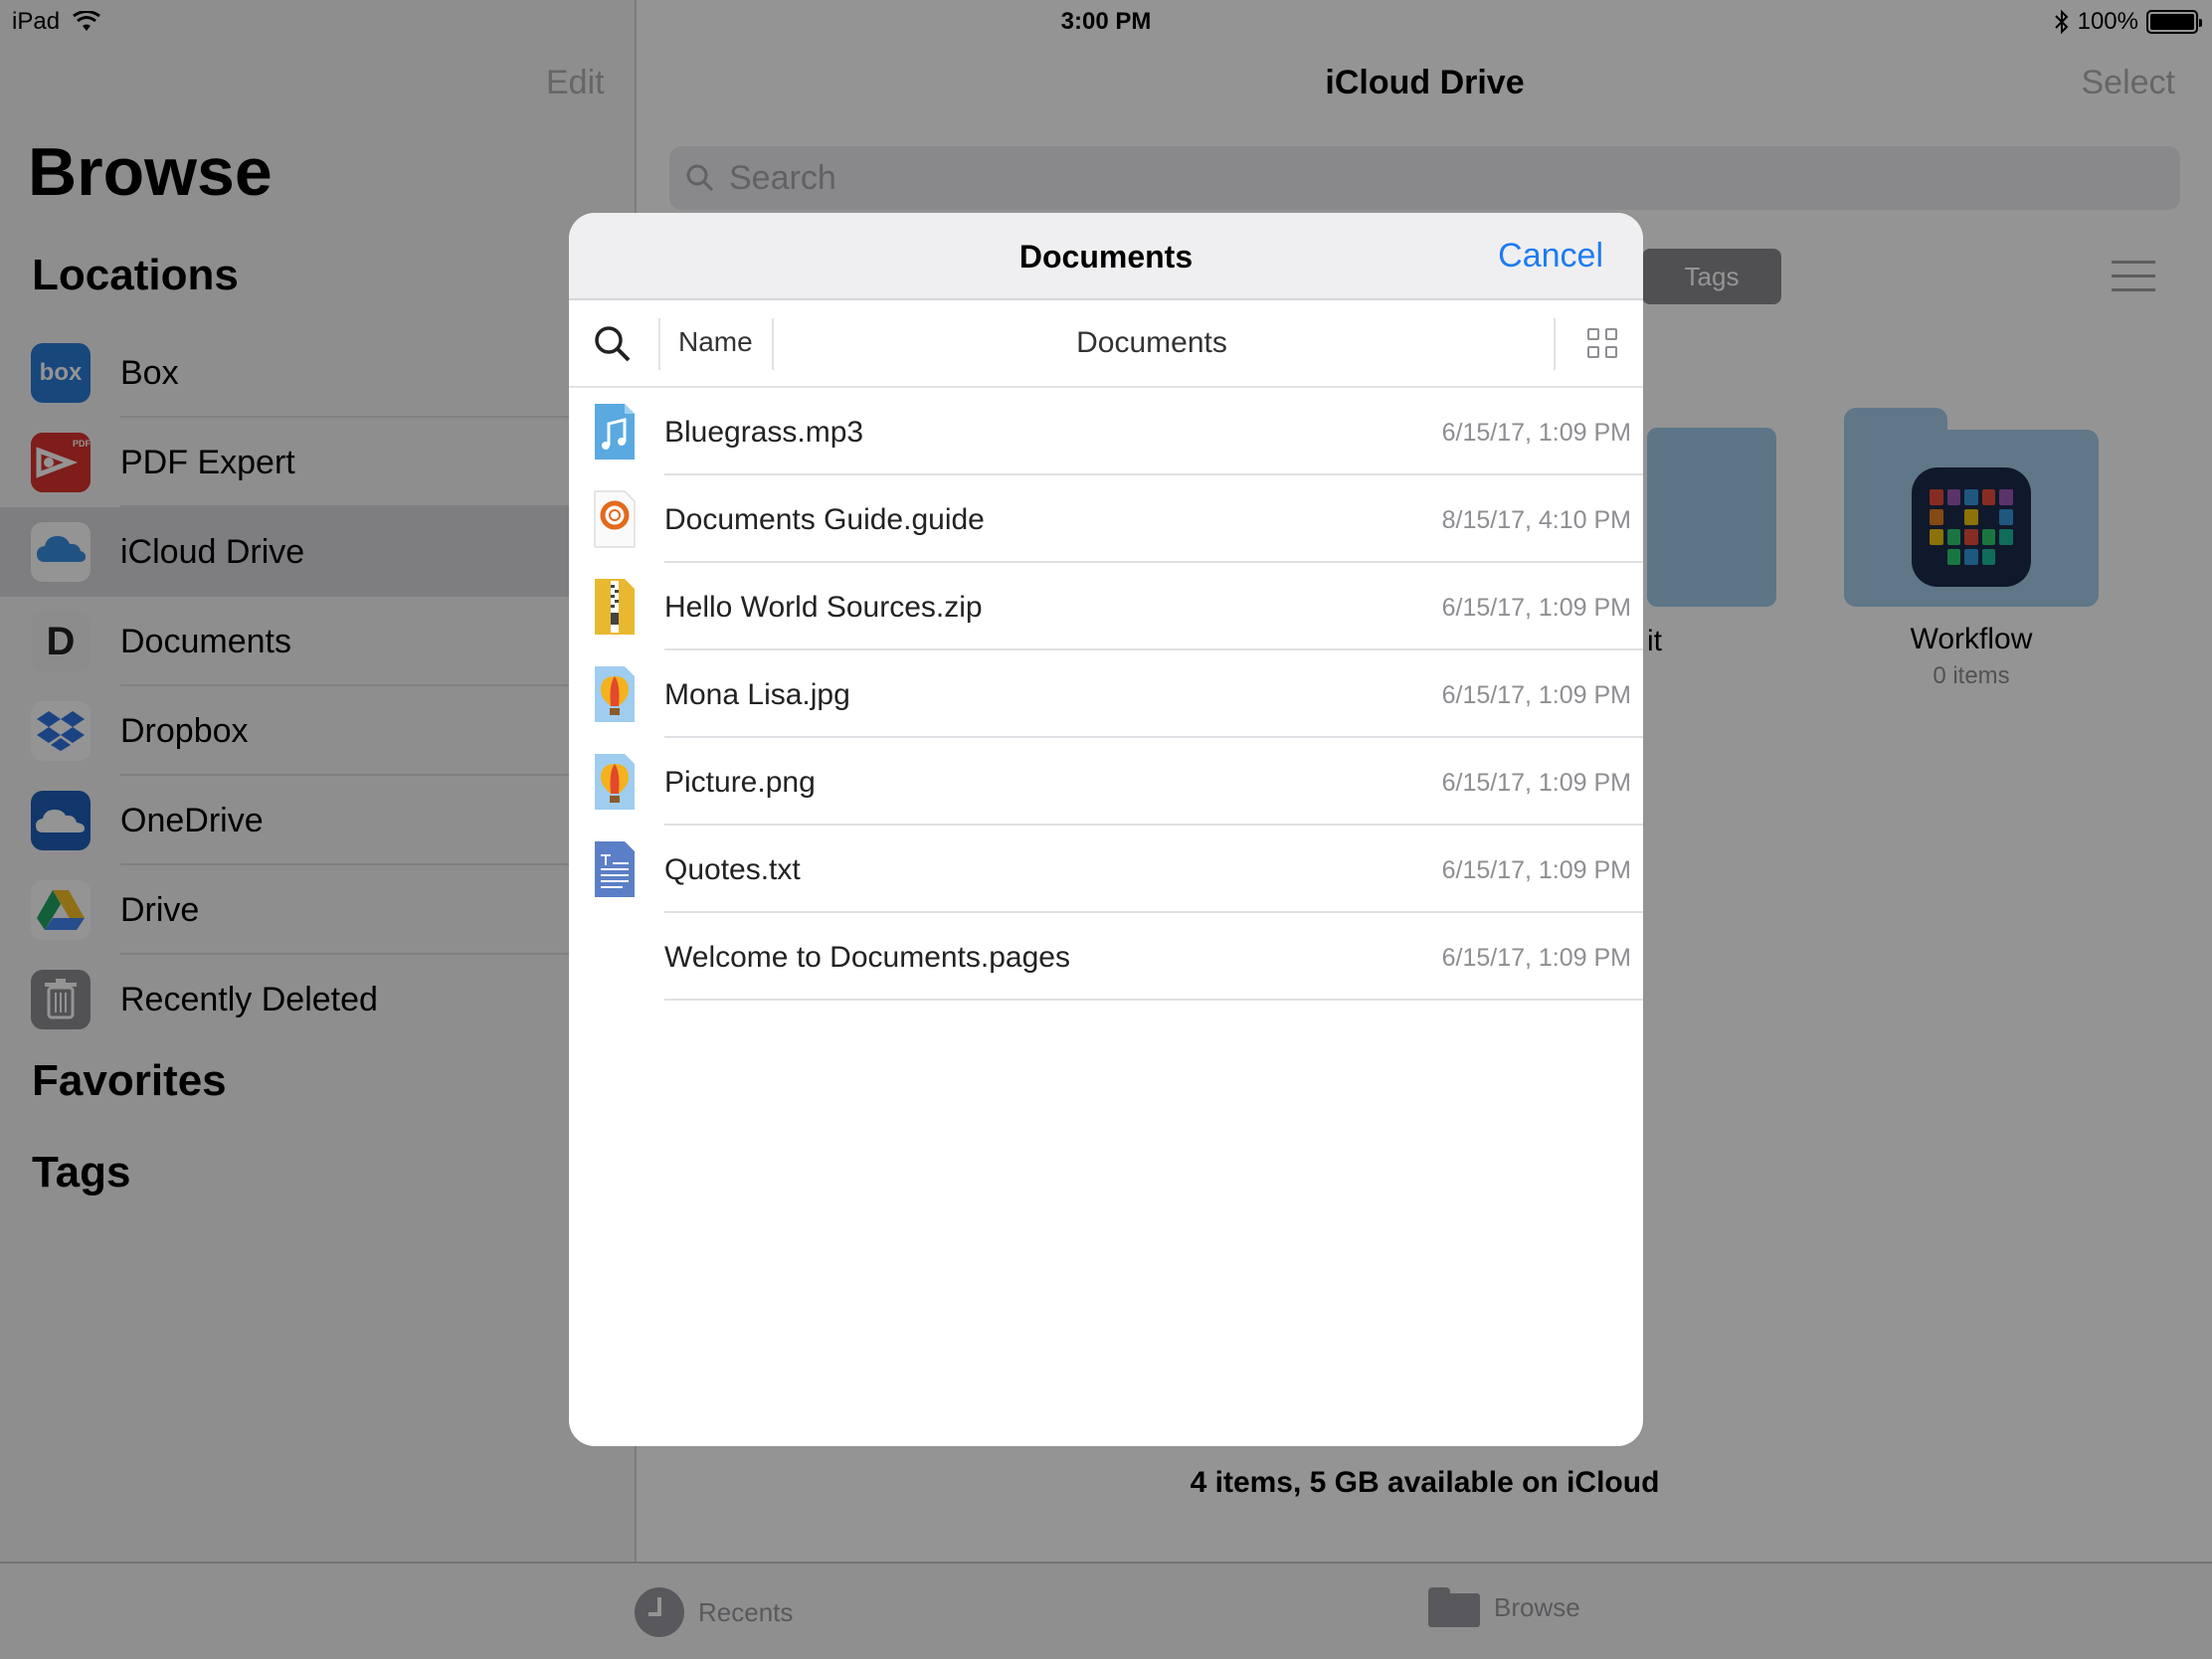  I want to click on file-row: Documents Guide.guide 8/15/17, 4:10 PM, so click(1106, 519).